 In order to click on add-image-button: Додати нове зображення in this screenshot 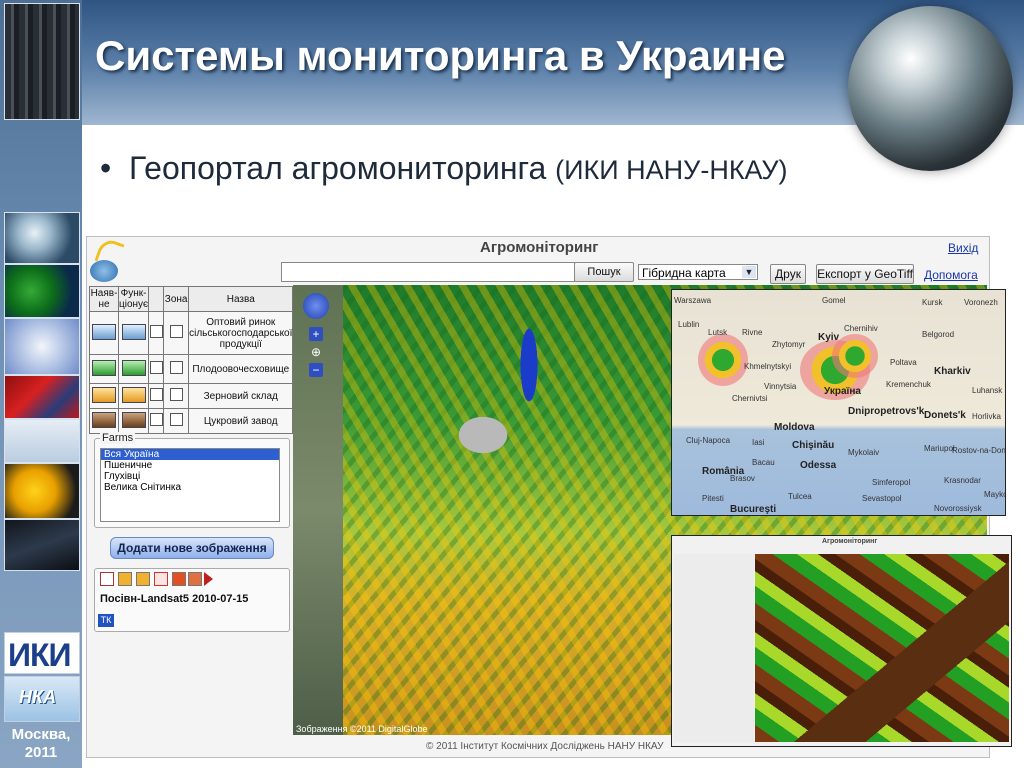, I will do `click(192, 548)`.